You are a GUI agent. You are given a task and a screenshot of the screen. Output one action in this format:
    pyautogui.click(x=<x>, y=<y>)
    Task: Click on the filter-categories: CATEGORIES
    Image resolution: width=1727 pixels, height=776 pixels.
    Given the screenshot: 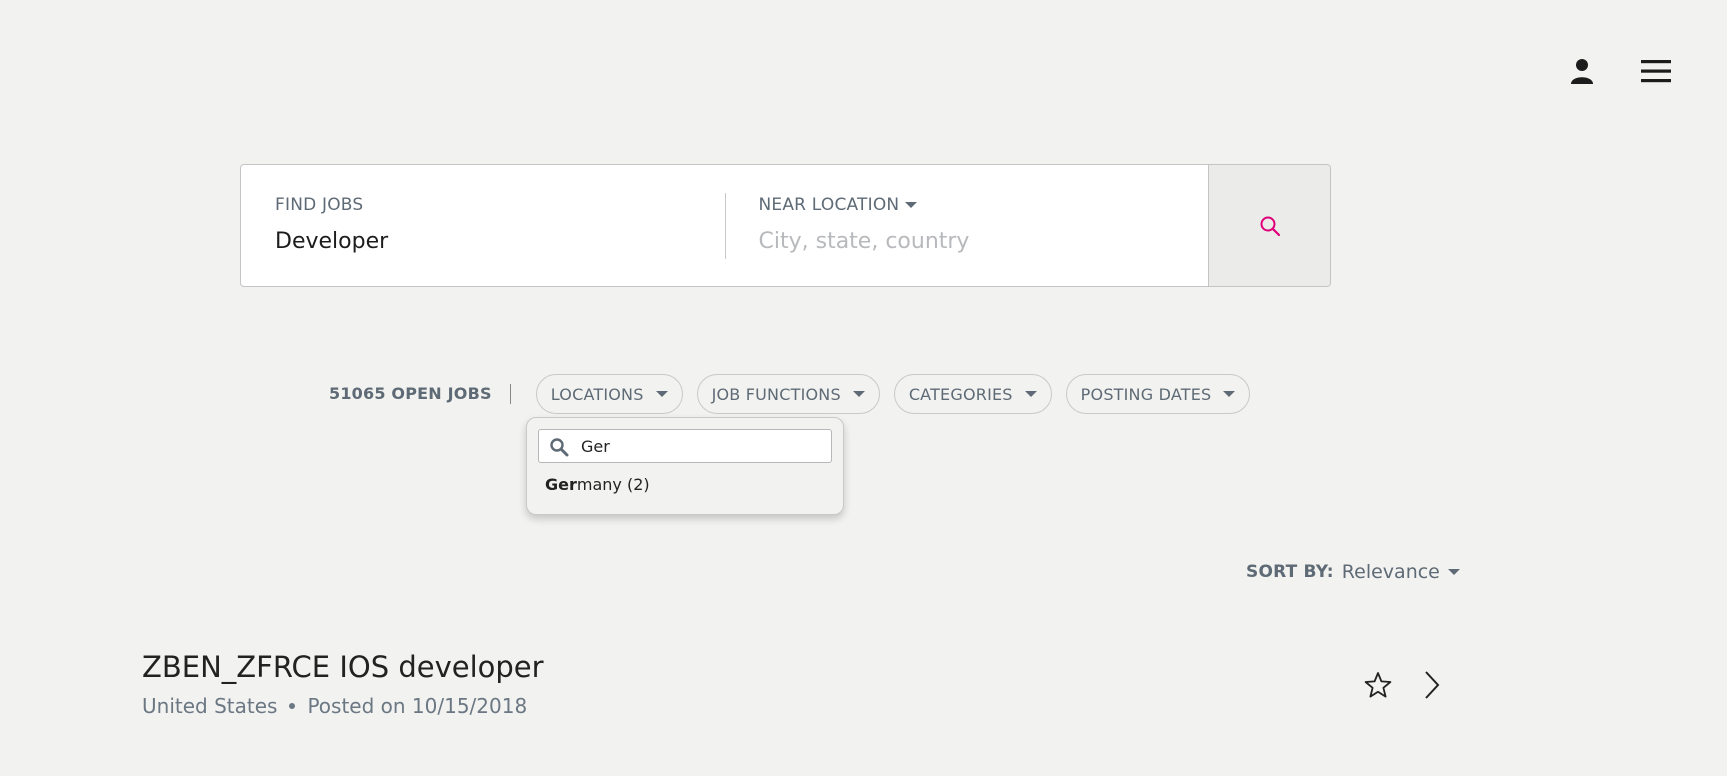 What is the action you would take?
    pyautogui.click(x=972, y=394)
    